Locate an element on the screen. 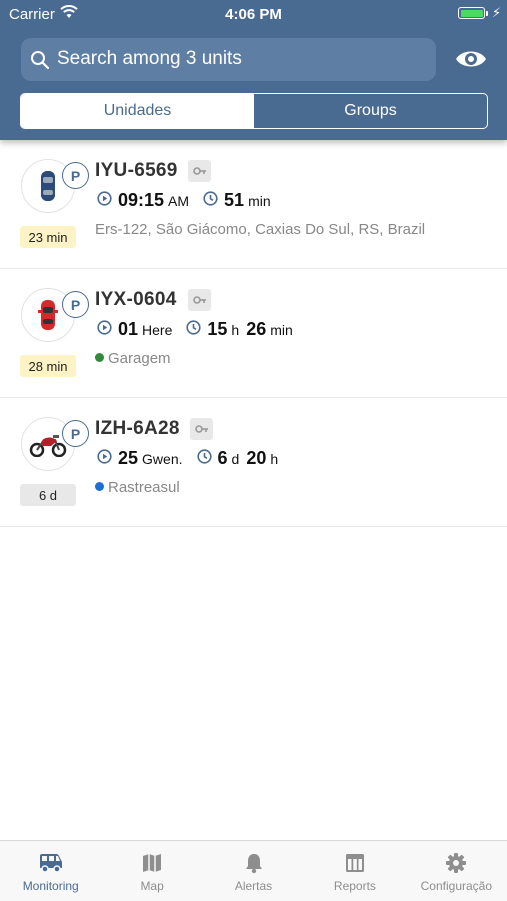 This screenshot has width=507, height=901. duration-value: 6 is located at coordinates (222, 458).